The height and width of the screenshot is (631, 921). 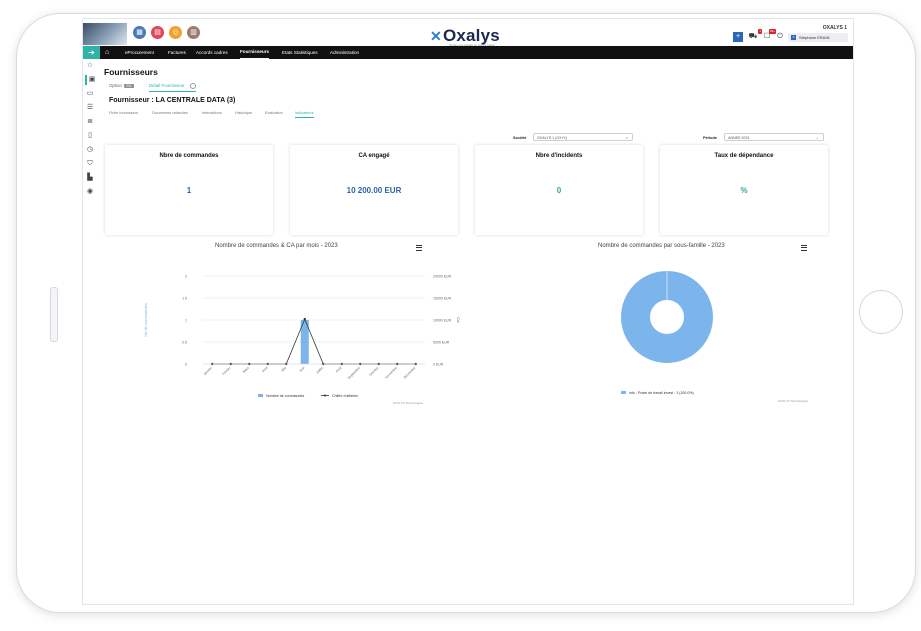 What do you see at coordinates (442, 299) in the screenshot?
I see `y2-tick-label: 15000 EUR` at bounding box center [442, 299].